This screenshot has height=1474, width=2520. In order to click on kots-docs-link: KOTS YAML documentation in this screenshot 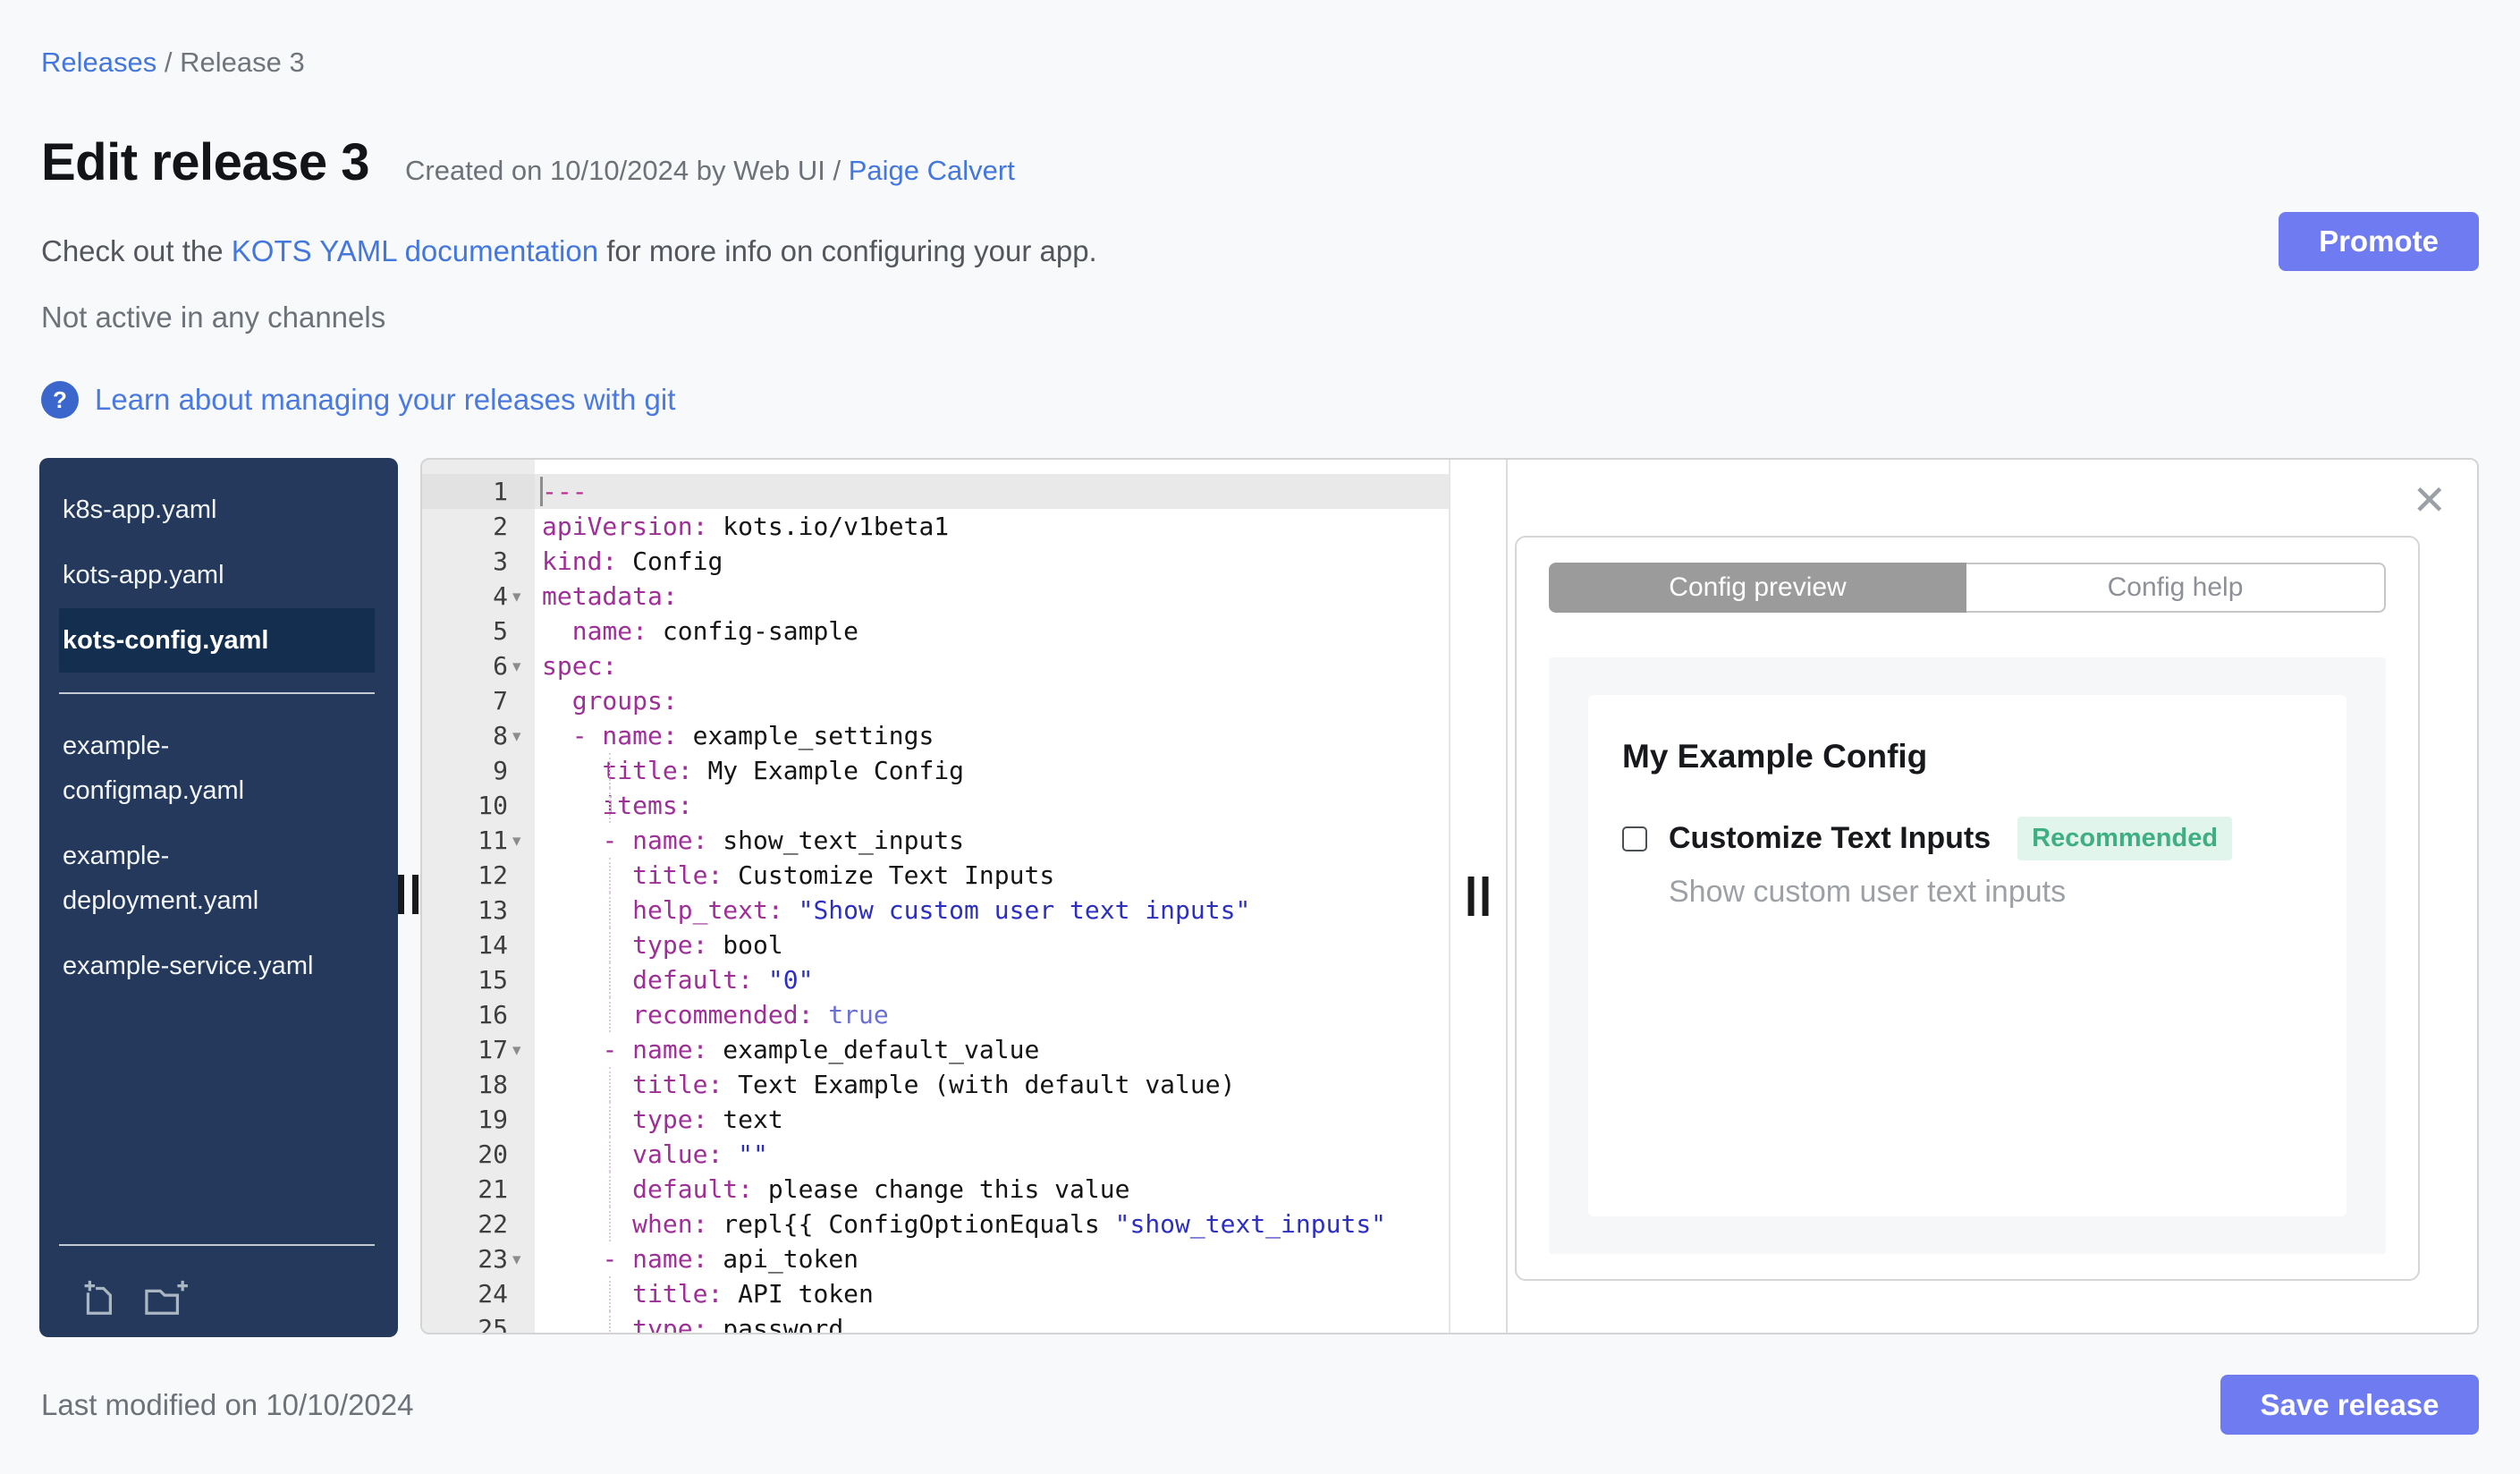, I will do `click(415, 251)`.